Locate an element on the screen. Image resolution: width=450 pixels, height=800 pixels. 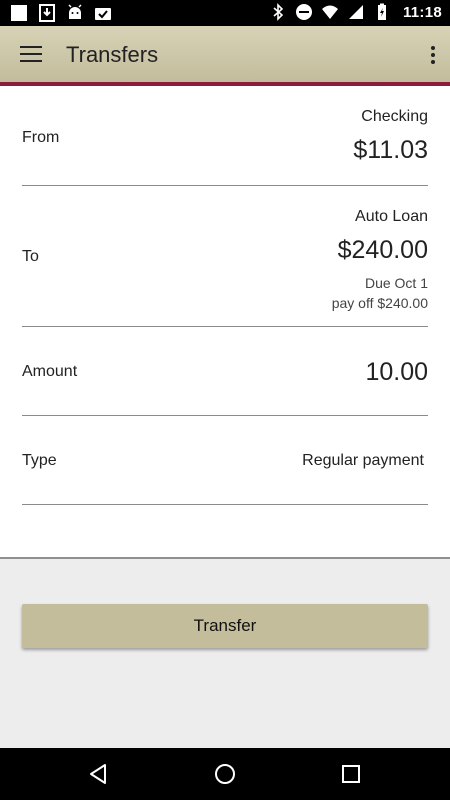
system-nav-bar is located at coordinates (225, 774).